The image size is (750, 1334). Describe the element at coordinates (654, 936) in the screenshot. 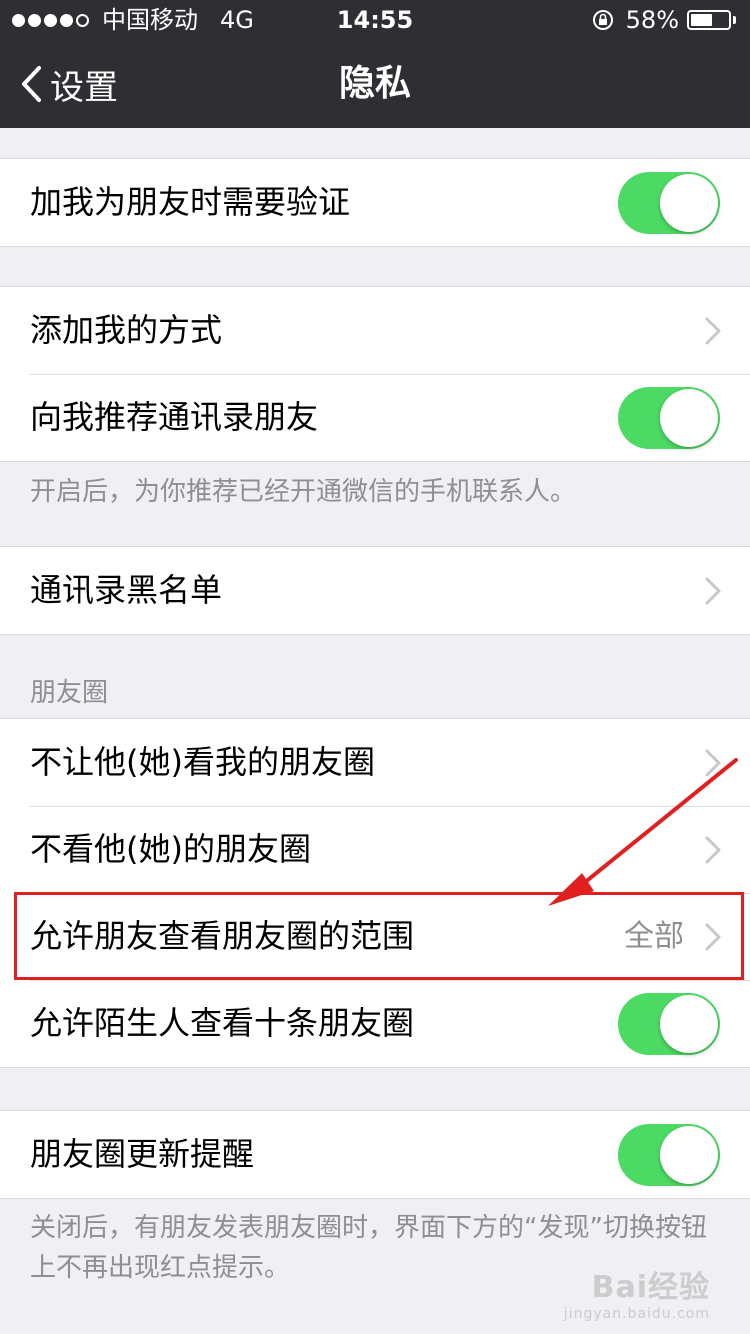

I see `row-value: 全部` at that location.